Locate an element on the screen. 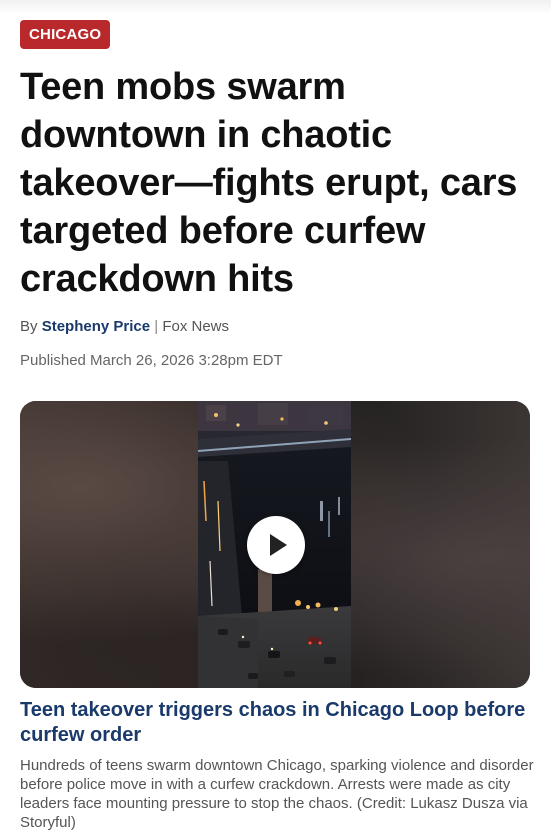 The width and height of the screenshot is (551, 839). byline: By Stepheny Price | Fox News is located at coordinates (124, 326).